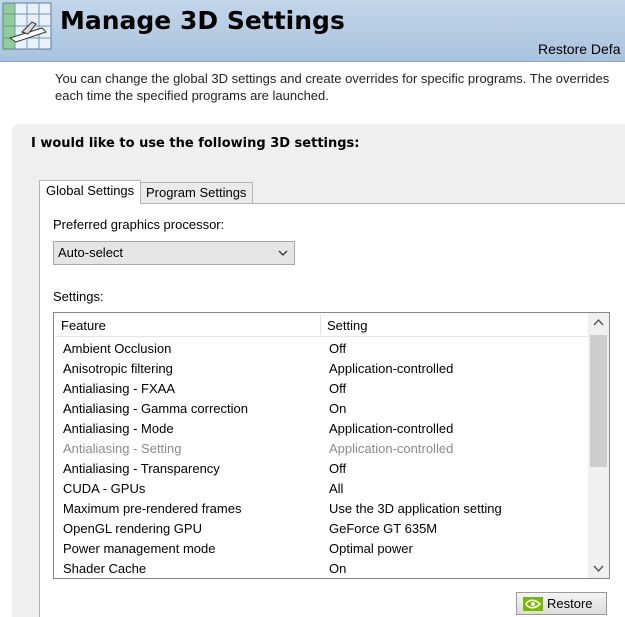 This screenshot has height=617, width=625. I want to click on table-row: CUDA - GPUs All, so click(321, 489).